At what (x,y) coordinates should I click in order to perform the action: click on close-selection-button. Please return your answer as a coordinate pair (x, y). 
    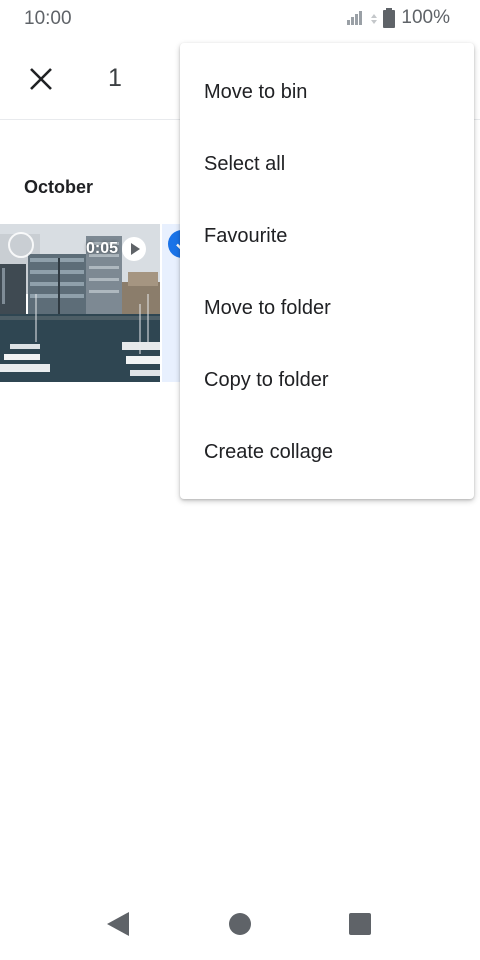
    Looking at the image, I should click on (41, 79).